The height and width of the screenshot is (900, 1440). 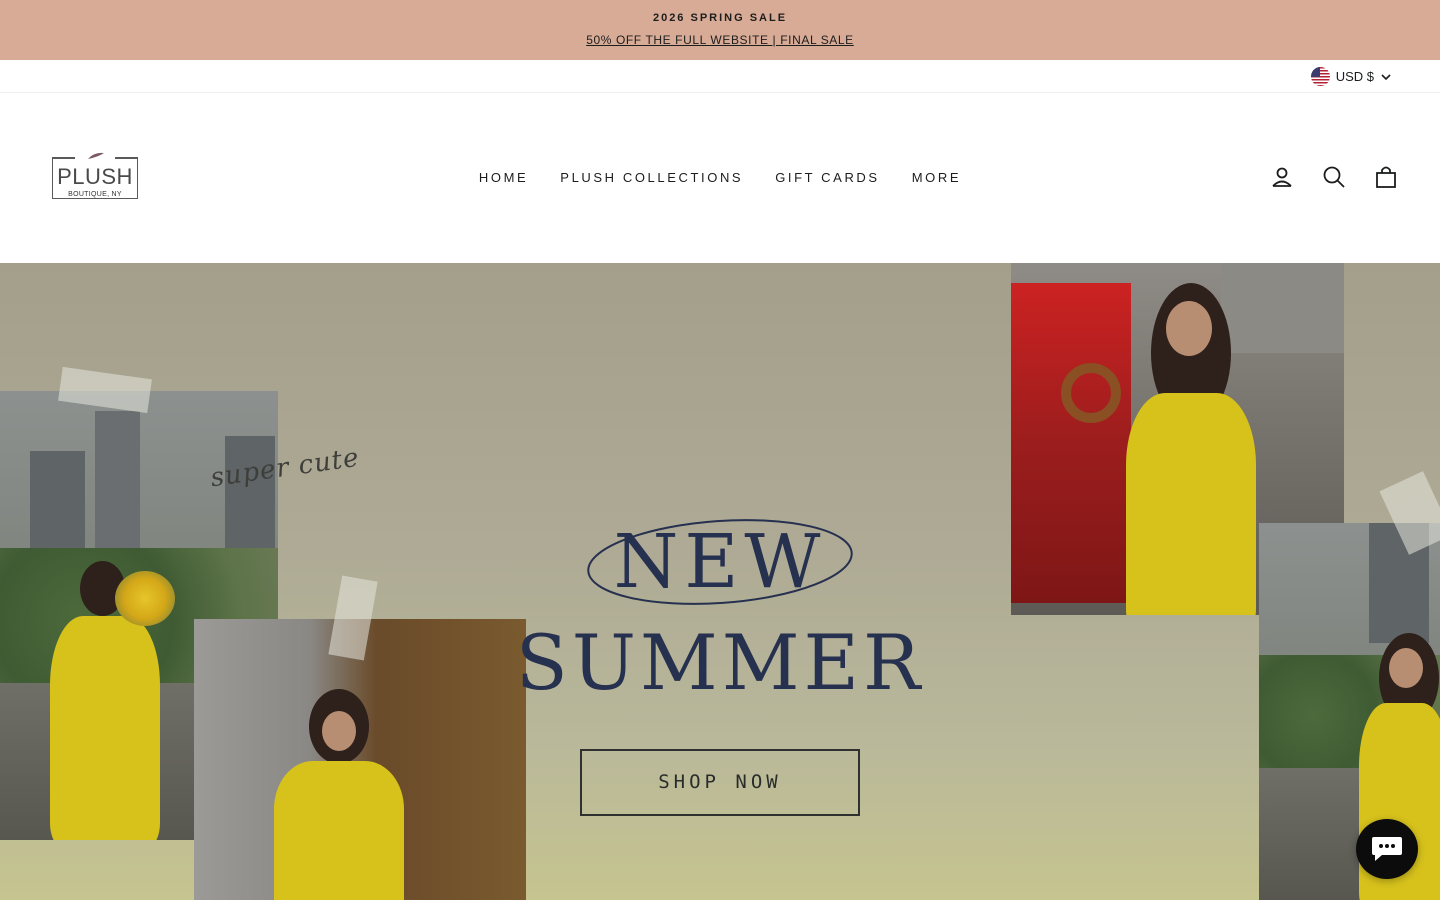 What do you see at coordinates (827, 177) in the screenshot?
I see `nav-item-gift-cards: GIFT CARDS` at bounding box center [827, 177].